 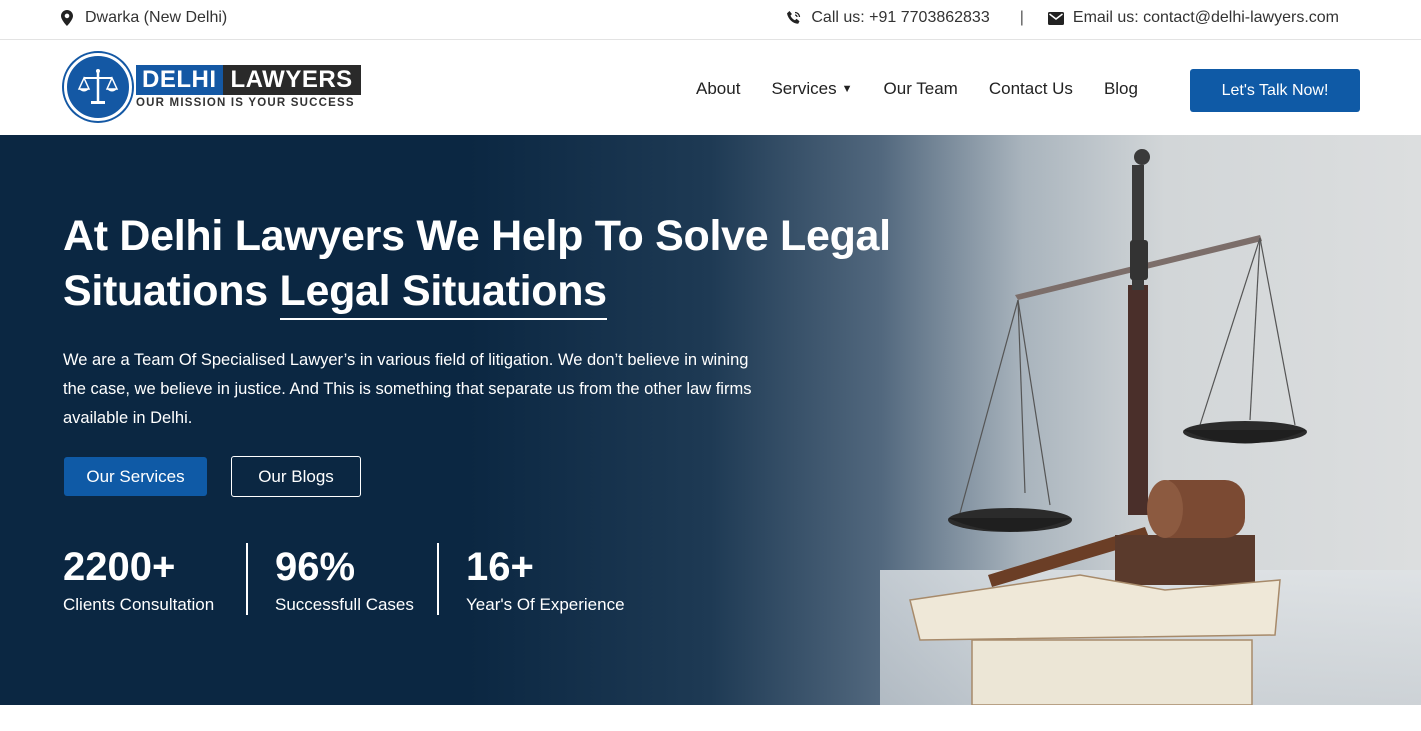 I want to click on stat-value: 2200+, so click(x=119, y=567).